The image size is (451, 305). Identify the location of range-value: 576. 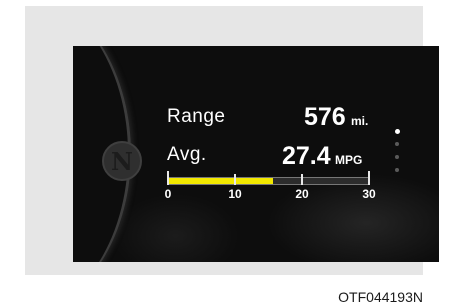
(325, 117).